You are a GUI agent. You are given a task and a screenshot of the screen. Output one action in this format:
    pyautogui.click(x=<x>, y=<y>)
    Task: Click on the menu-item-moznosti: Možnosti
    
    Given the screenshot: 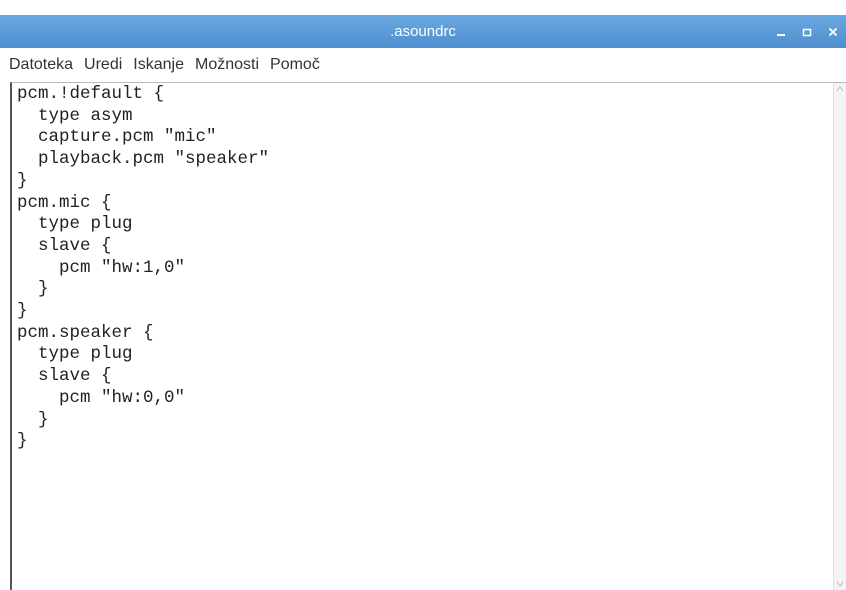 What is the action you would take?
    pyautogui.click(x=227, y=65)
    